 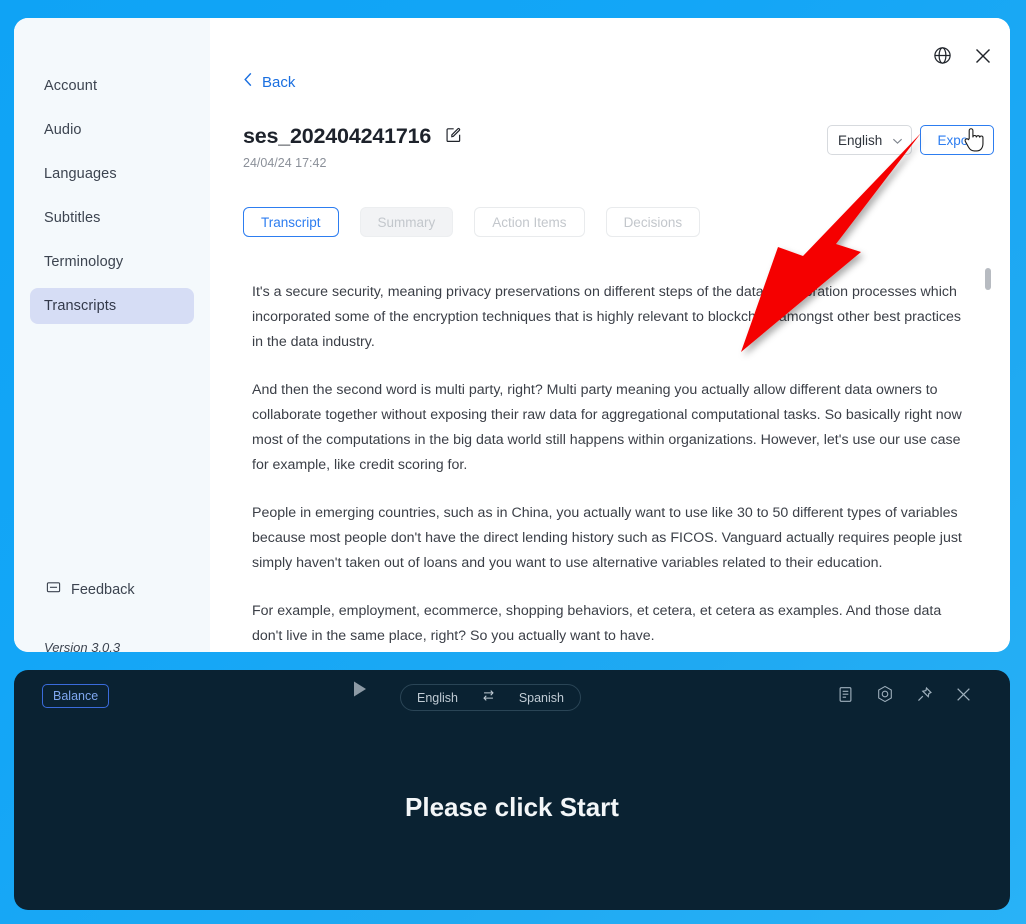 I want to click on language-pair-selector: English Spanish, so click(x=490, y=697).